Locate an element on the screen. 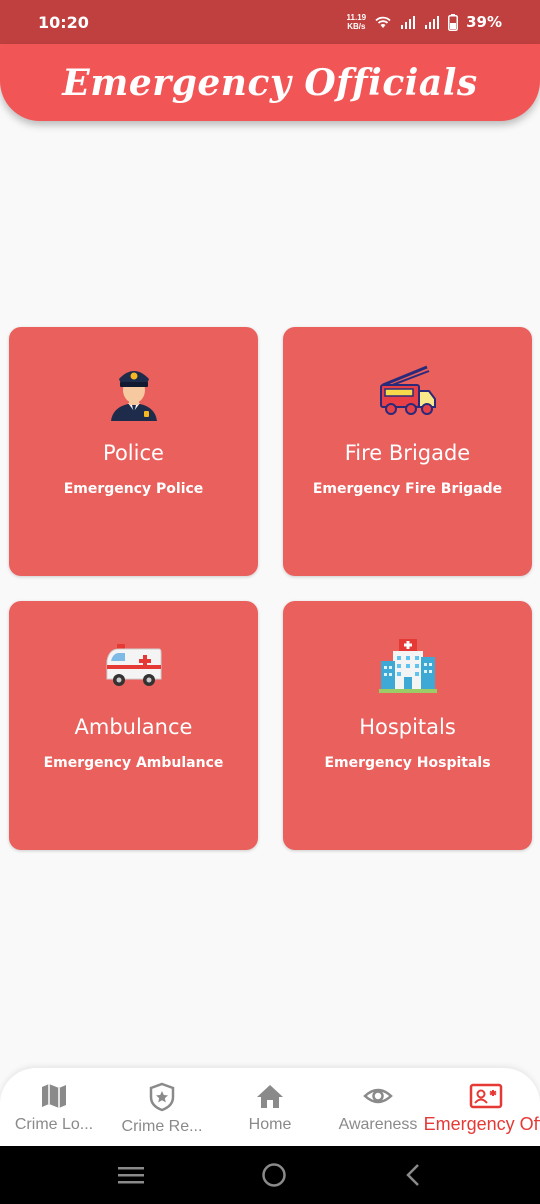 This screenshot has height=1204, width=540. nav-emergency-officials: Emergency Off. is located at coordinates (482, 1108).